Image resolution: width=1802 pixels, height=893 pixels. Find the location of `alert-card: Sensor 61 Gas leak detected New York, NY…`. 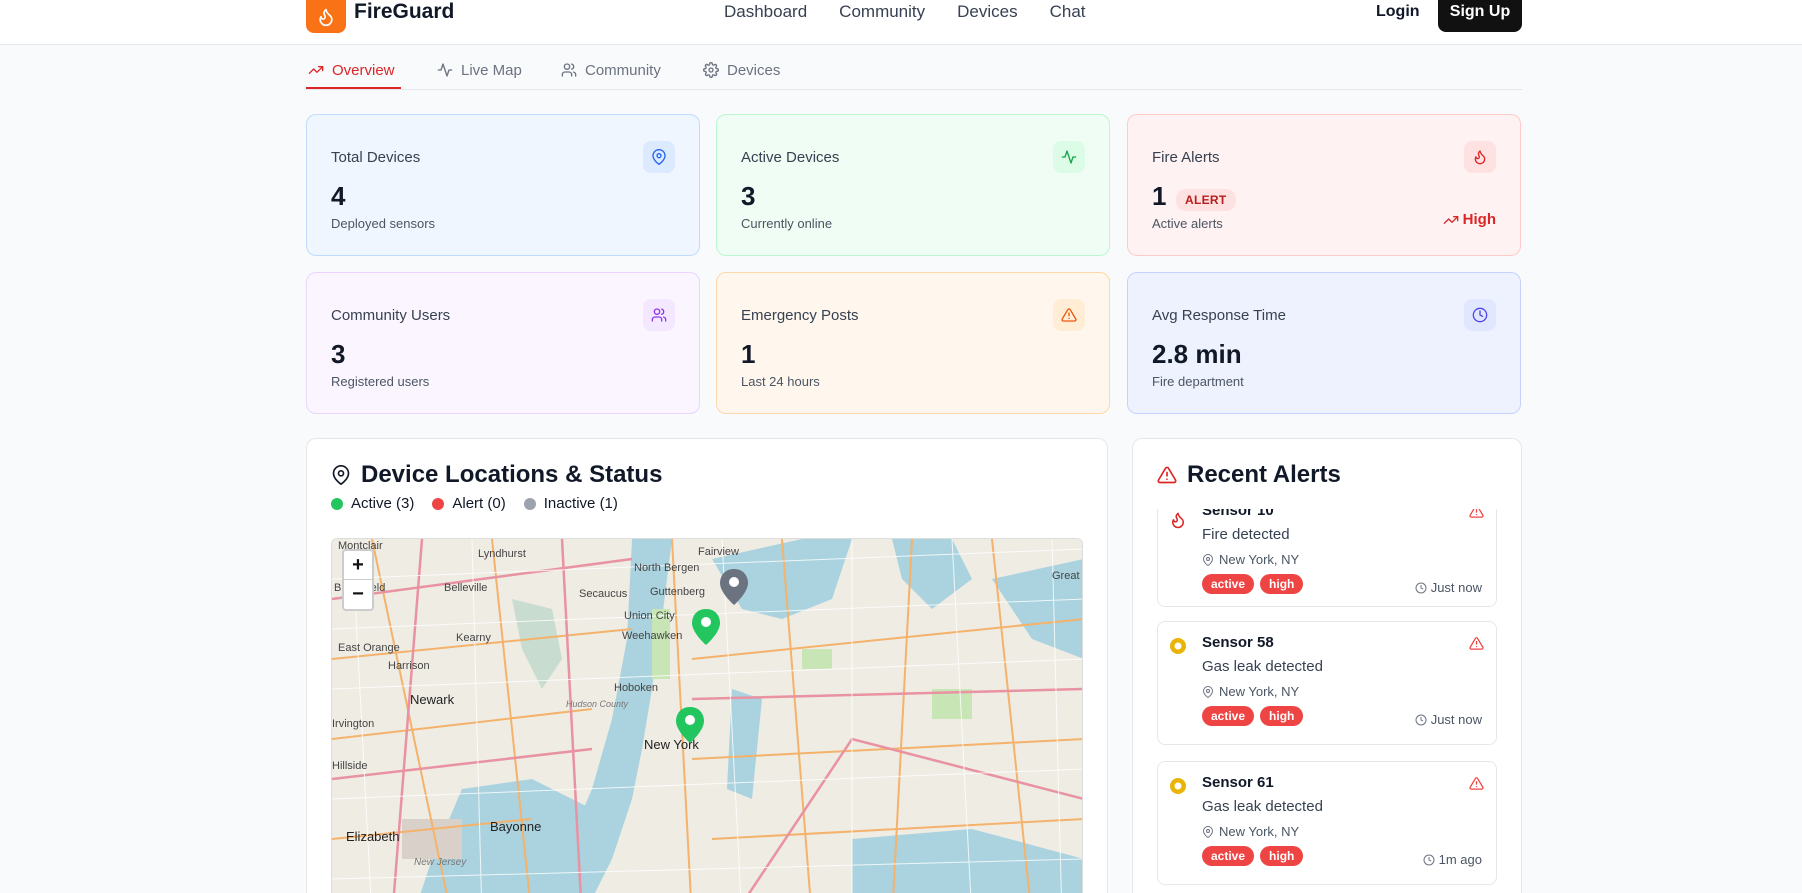

alert-card: Sensor 61 Gas leak detected New York, NY… is located at coordinates (1327, 823).